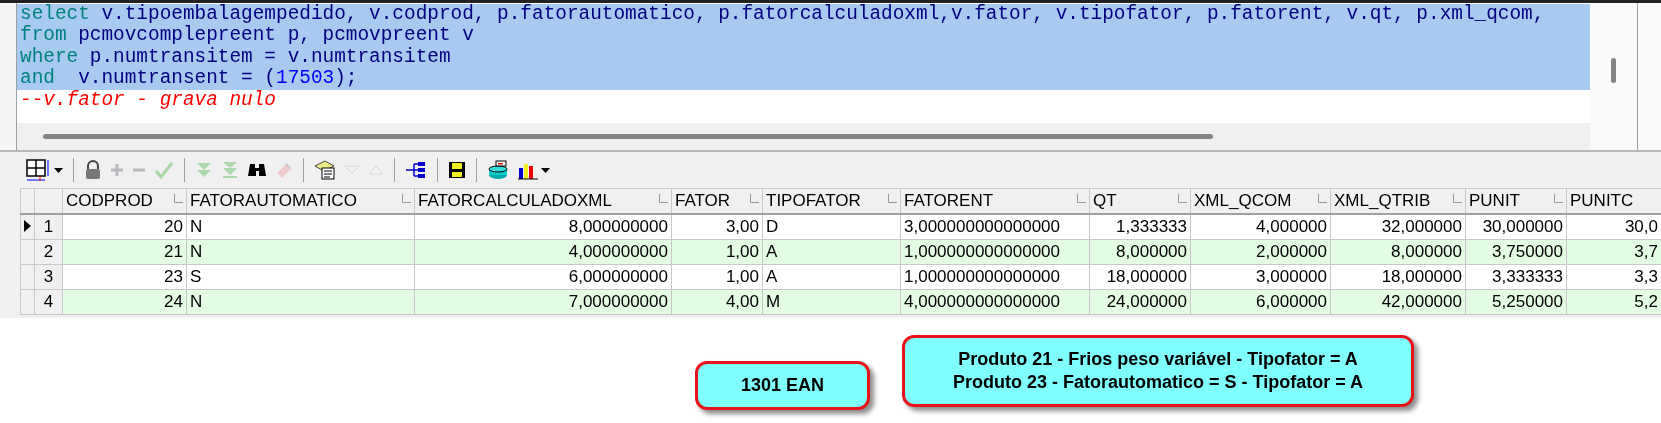 The height and width of the screenshot is (423, 1661). What do you see at coordinates (717, 227) in the screenshot?
I see `table-cell: 3,00` at bounding box center [717, 227].